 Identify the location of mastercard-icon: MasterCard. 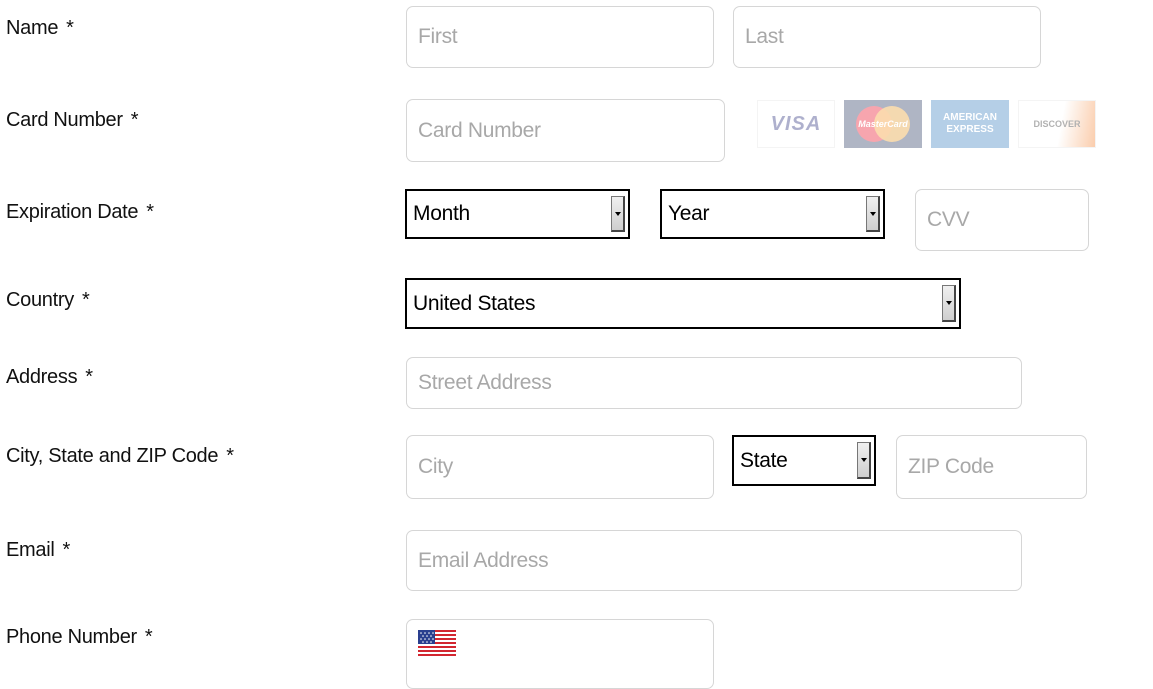
(883, 124).